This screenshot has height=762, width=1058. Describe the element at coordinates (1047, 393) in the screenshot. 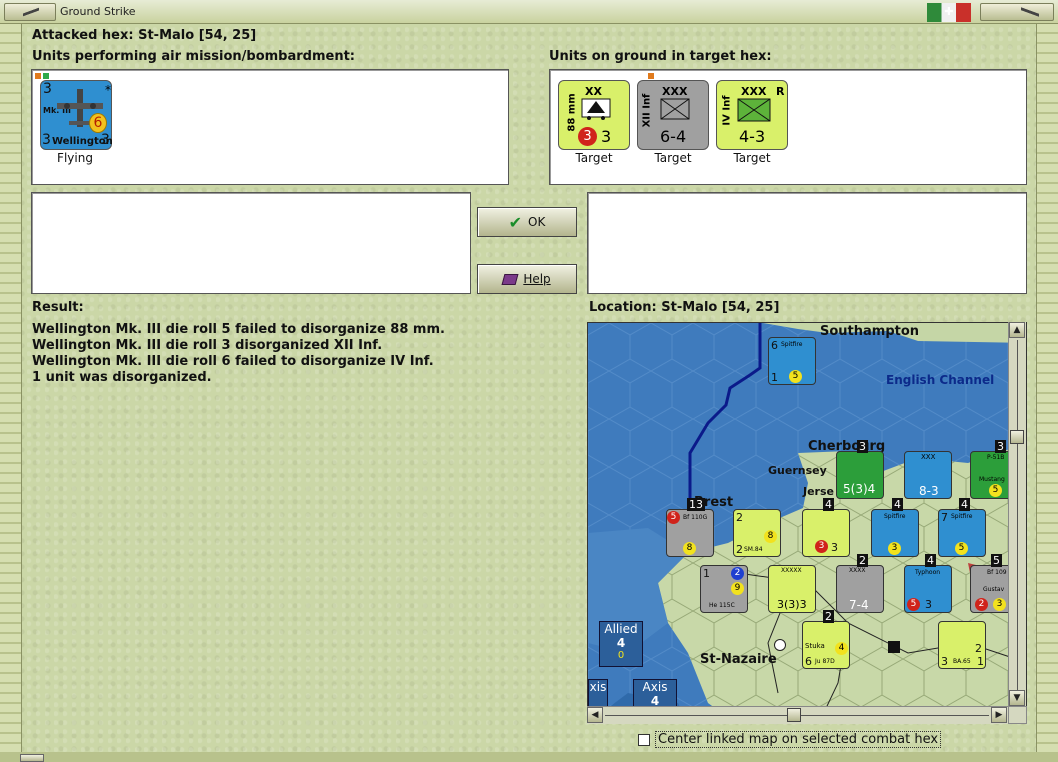

I see `frame-right` at that location.